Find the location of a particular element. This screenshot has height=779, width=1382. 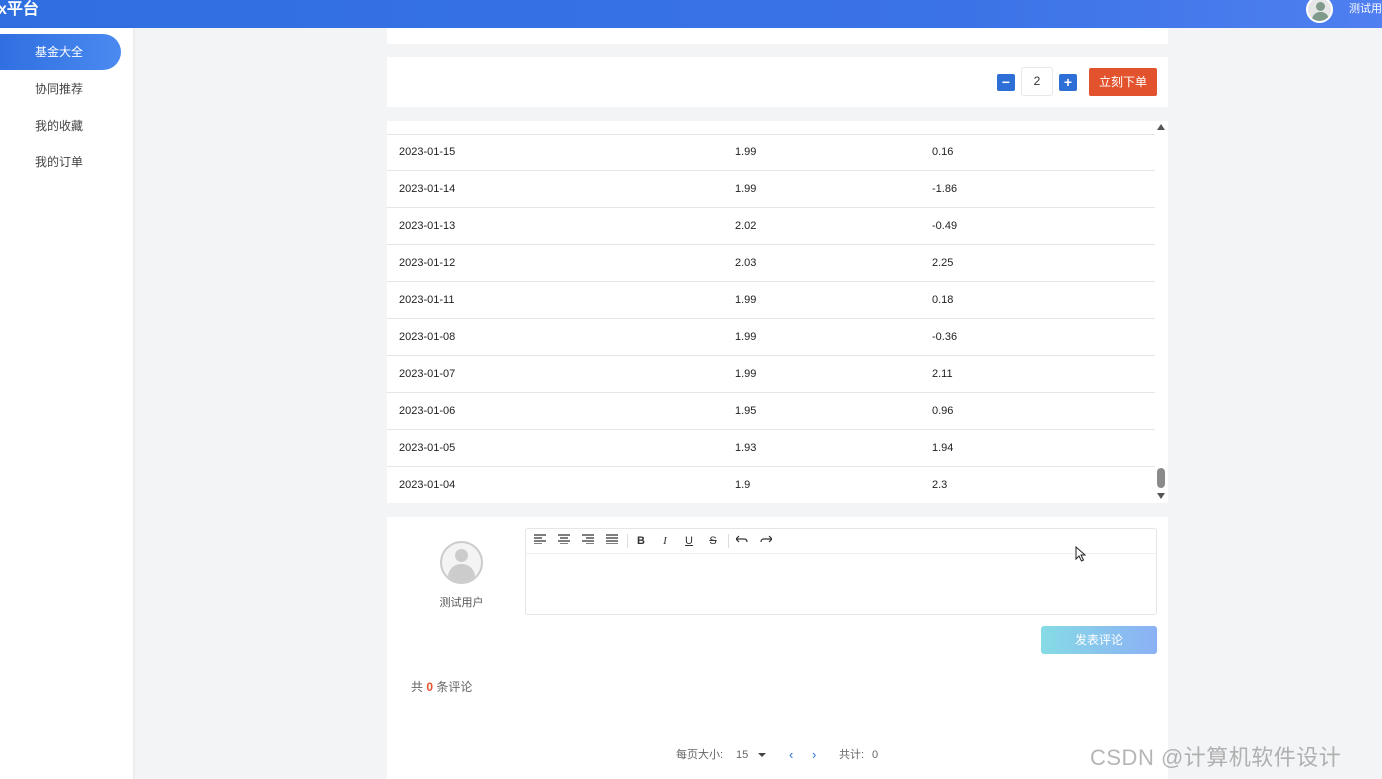

page-size-label: 每页大小: is located at coordinates (700, 755).